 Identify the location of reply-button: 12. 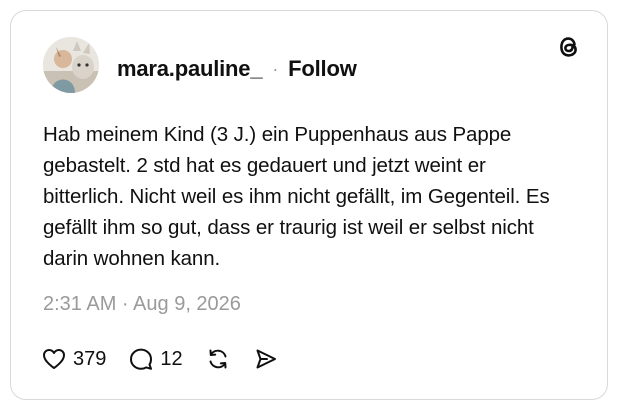
(155, 359).